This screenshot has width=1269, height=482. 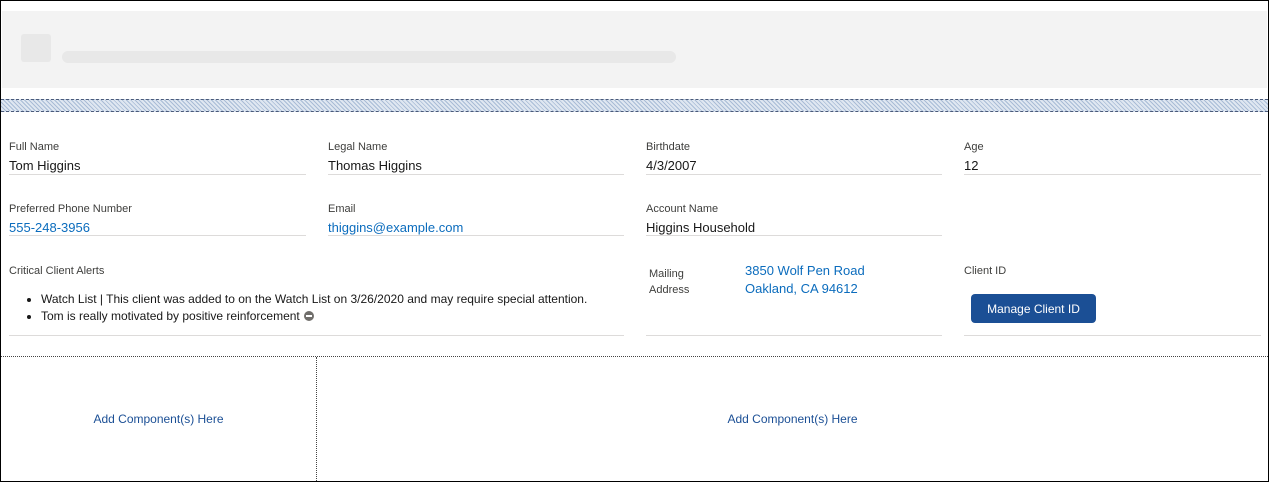 I want to click on account-name-divider, so click(x=794, y=235).